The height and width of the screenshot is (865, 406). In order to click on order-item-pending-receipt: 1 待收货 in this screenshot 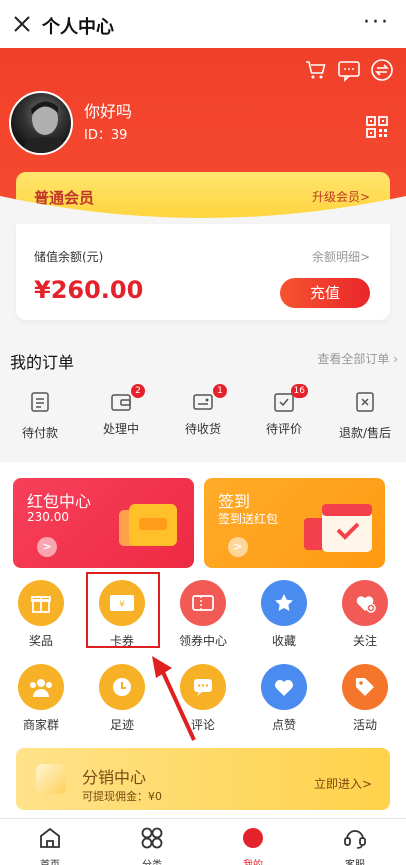, I will do `click(203, 410)`.